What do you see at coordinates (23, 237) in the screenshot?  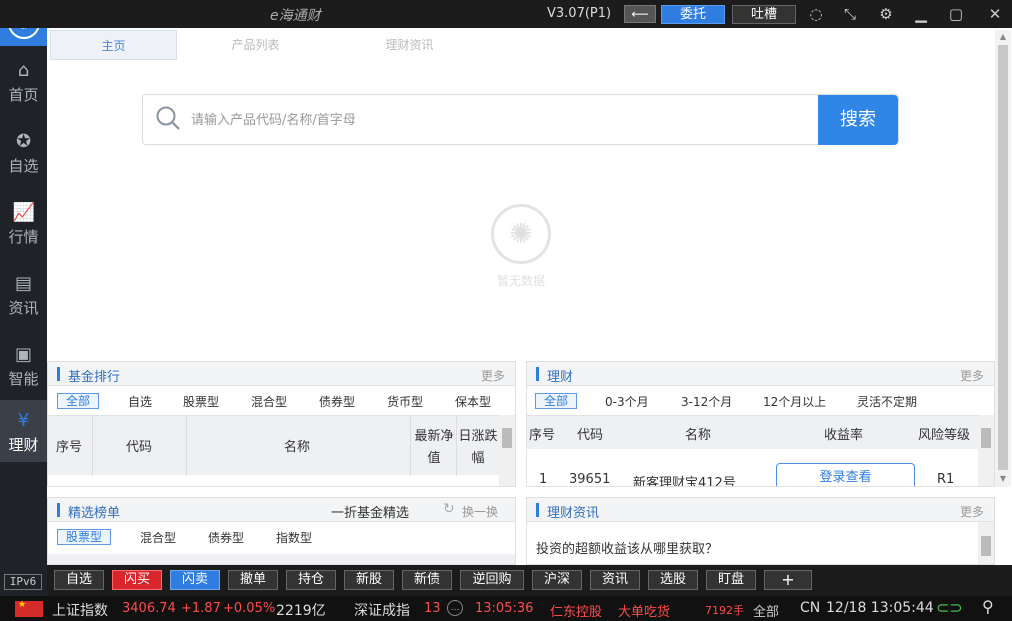 I see `sidebar-item-label: 行情` at bounding box center [23, 237].